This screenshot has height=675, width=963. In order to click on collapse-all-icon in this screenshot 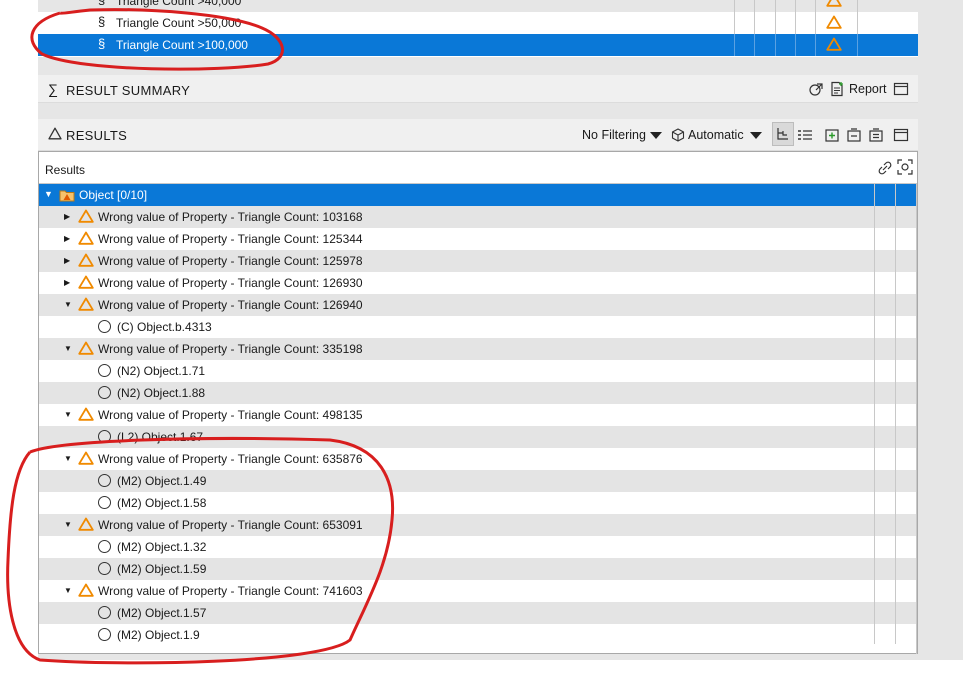, I will do `click(854, 135)`.